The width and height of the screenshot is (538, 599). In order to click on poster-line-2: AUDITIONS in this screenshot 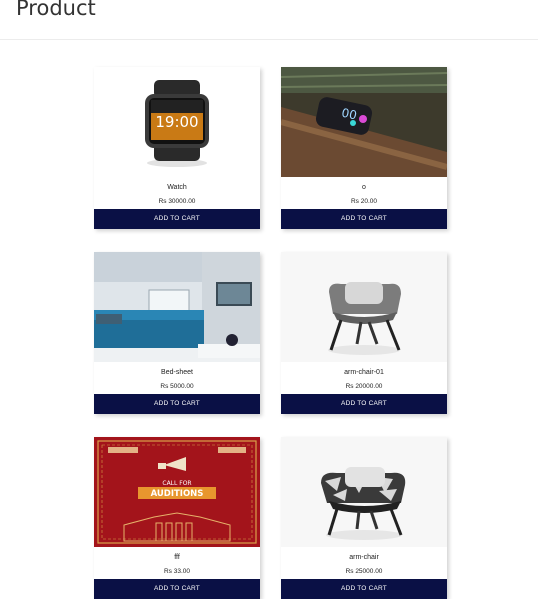, I will do `click(177, 494)`.